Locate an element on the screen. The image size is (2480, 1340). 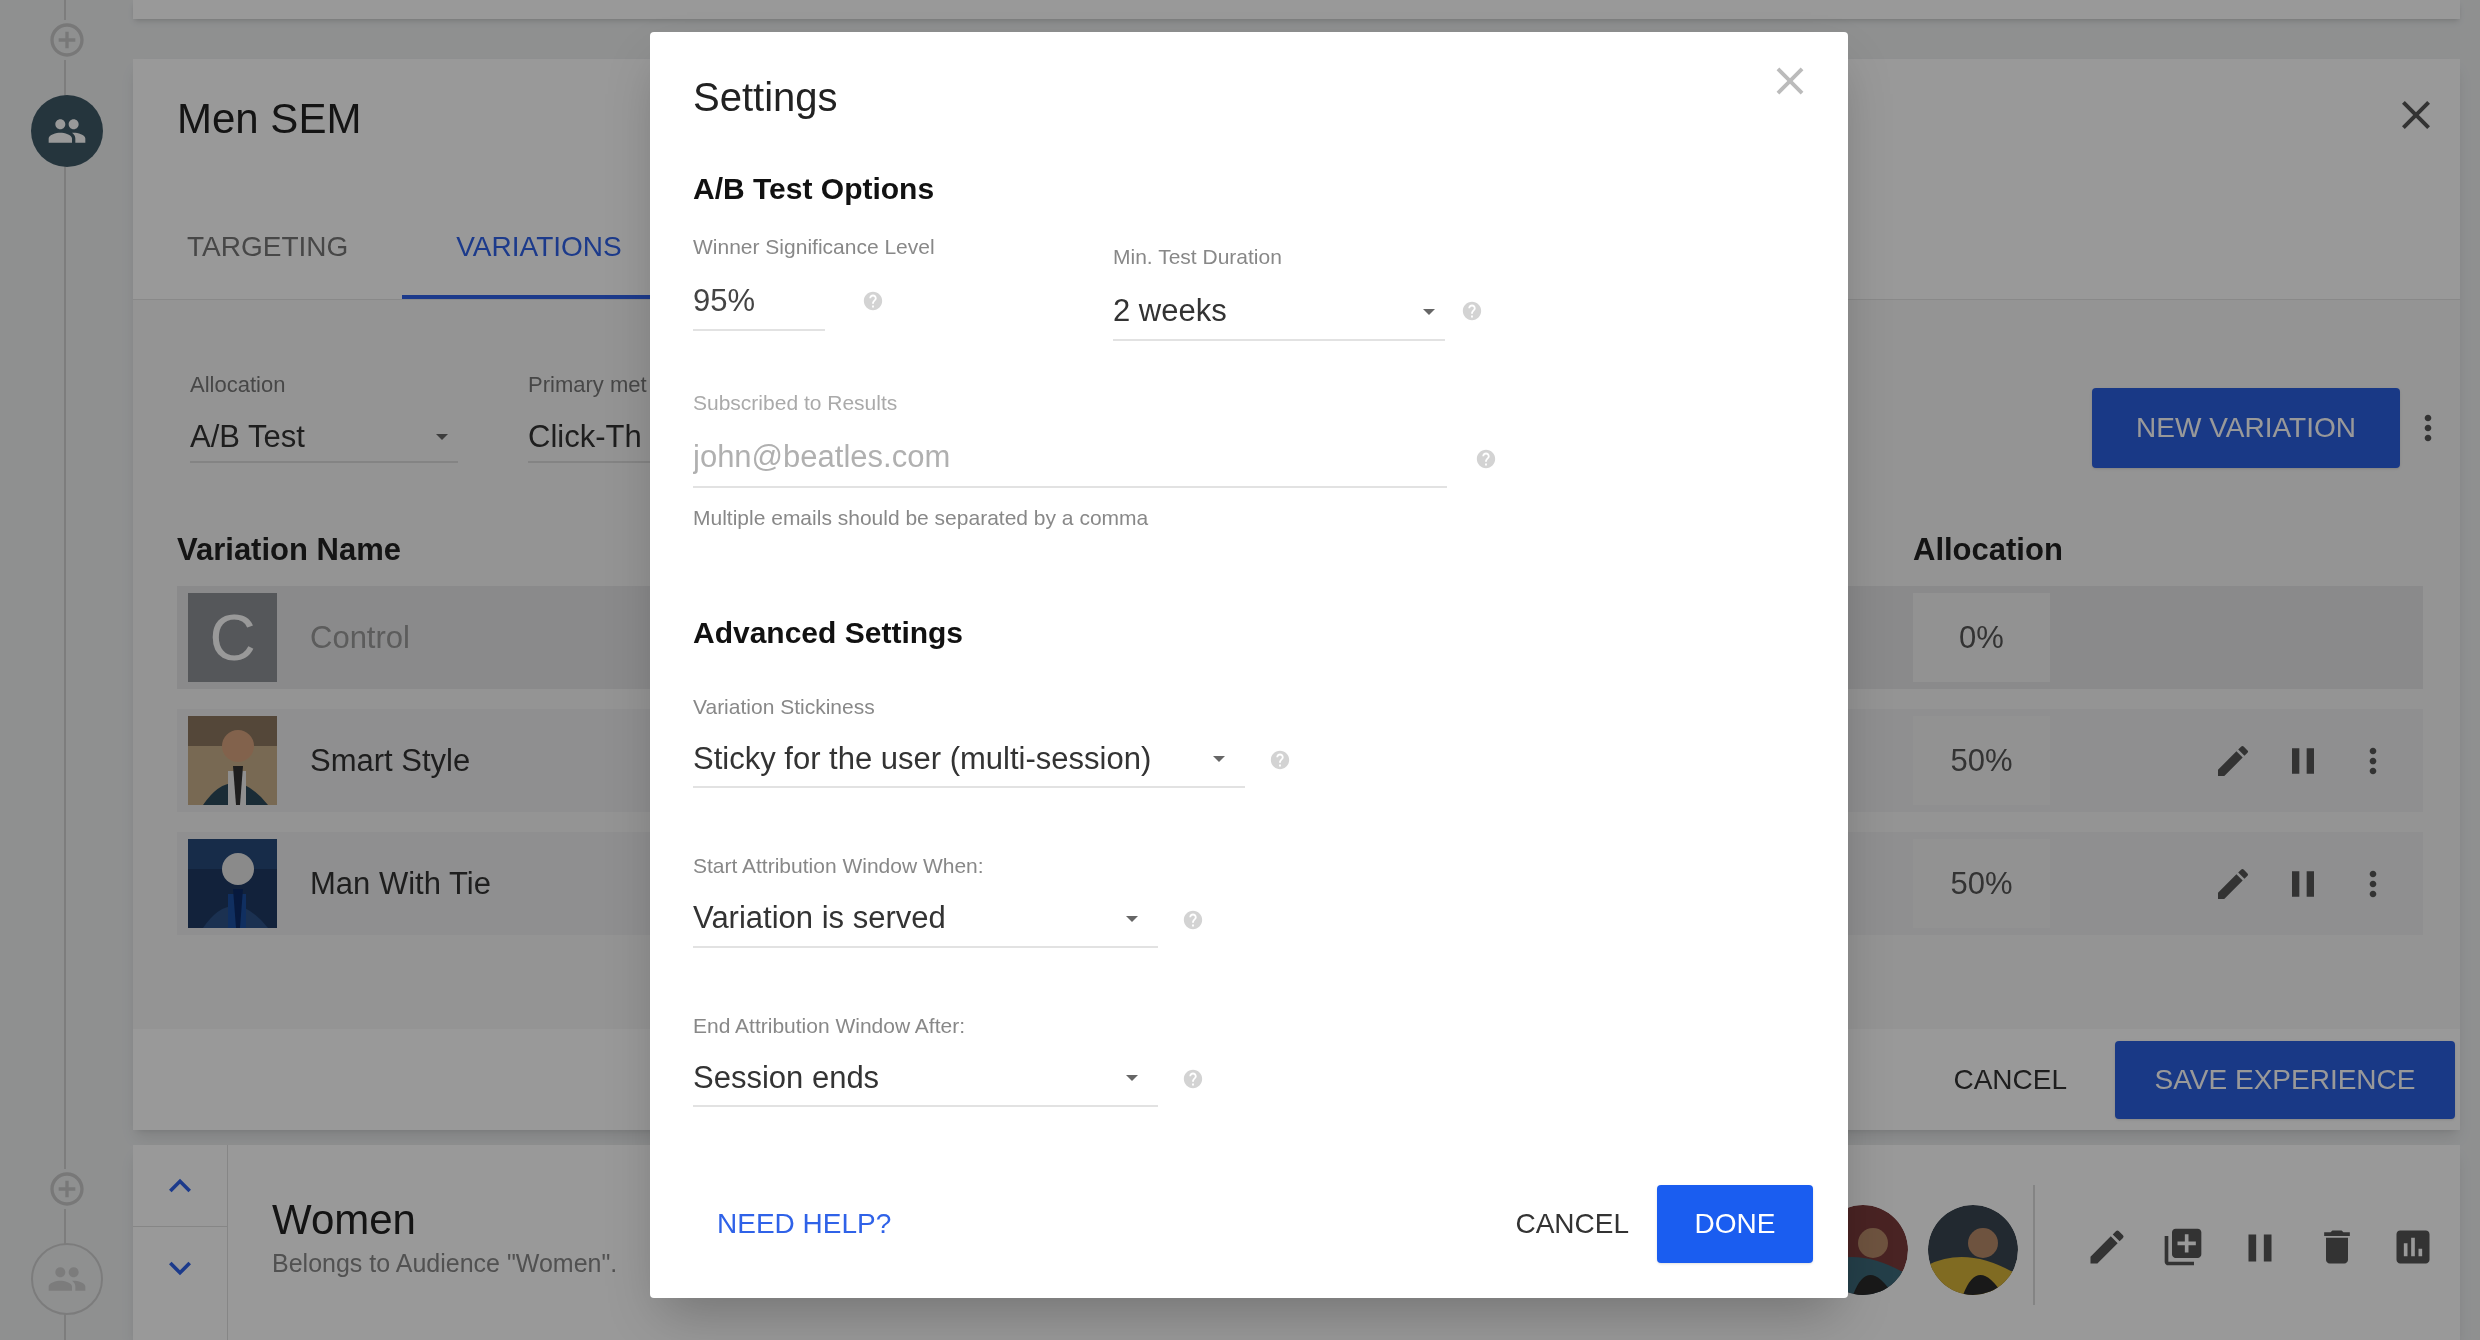
letter-thumbnail: C is located at coordinates (232, 638).